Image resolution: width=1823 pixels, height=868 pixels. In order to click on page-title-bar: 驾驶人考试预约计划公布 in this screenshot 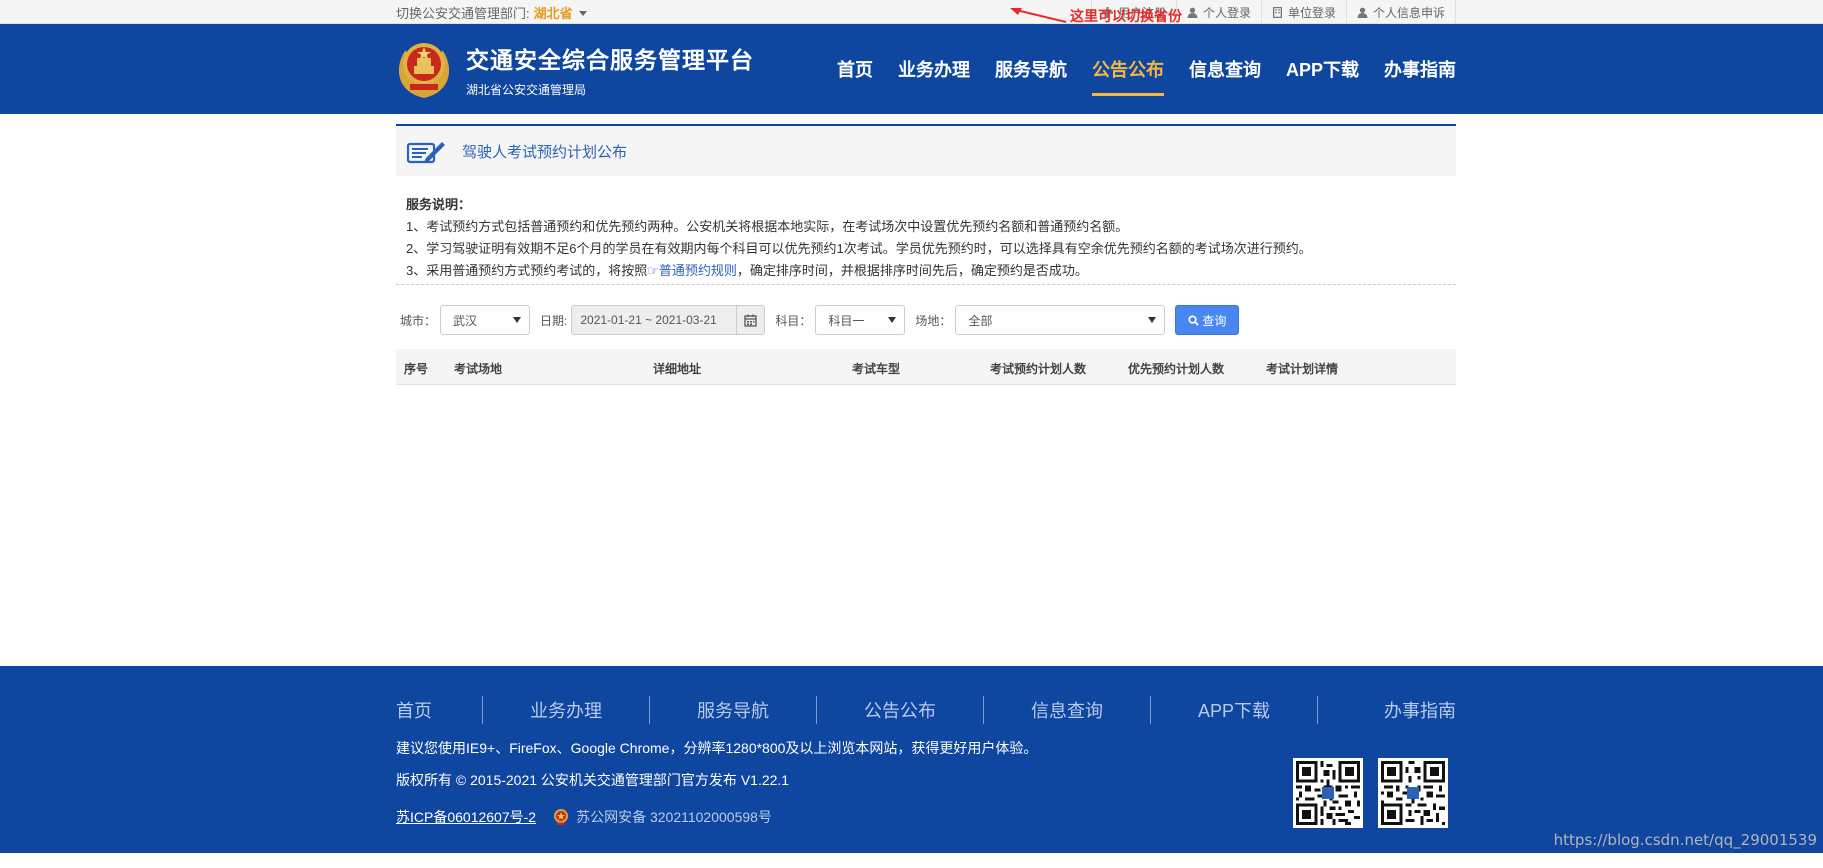, I will do `click(926, 150)`.